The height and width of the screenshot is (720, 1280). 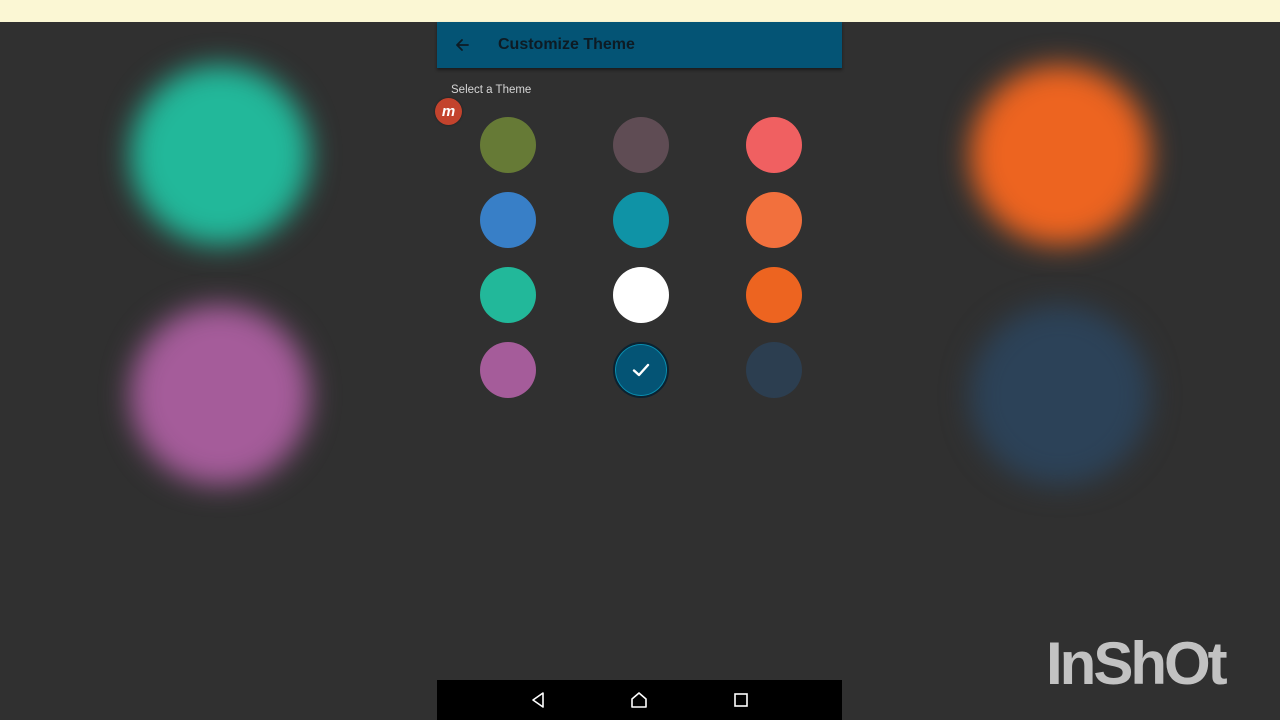 I want to click on triangle-back-icon, so click(x=538, y=700).